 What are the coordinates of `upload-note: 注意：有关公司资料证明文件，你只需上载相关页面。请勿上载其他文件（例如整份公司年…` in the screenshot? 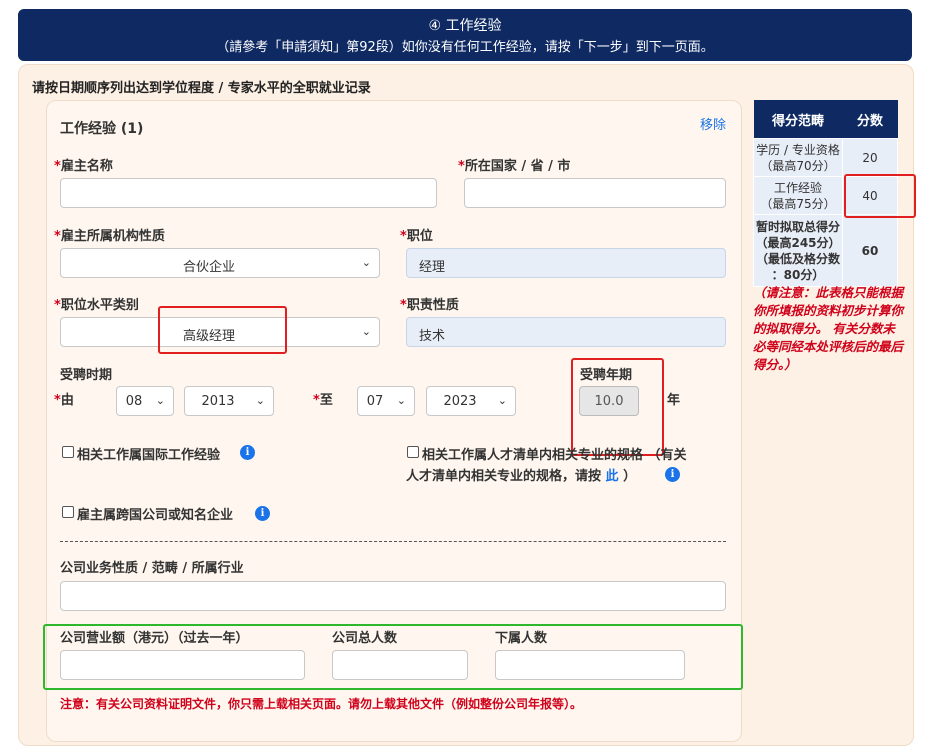 It's located at (321, 704).